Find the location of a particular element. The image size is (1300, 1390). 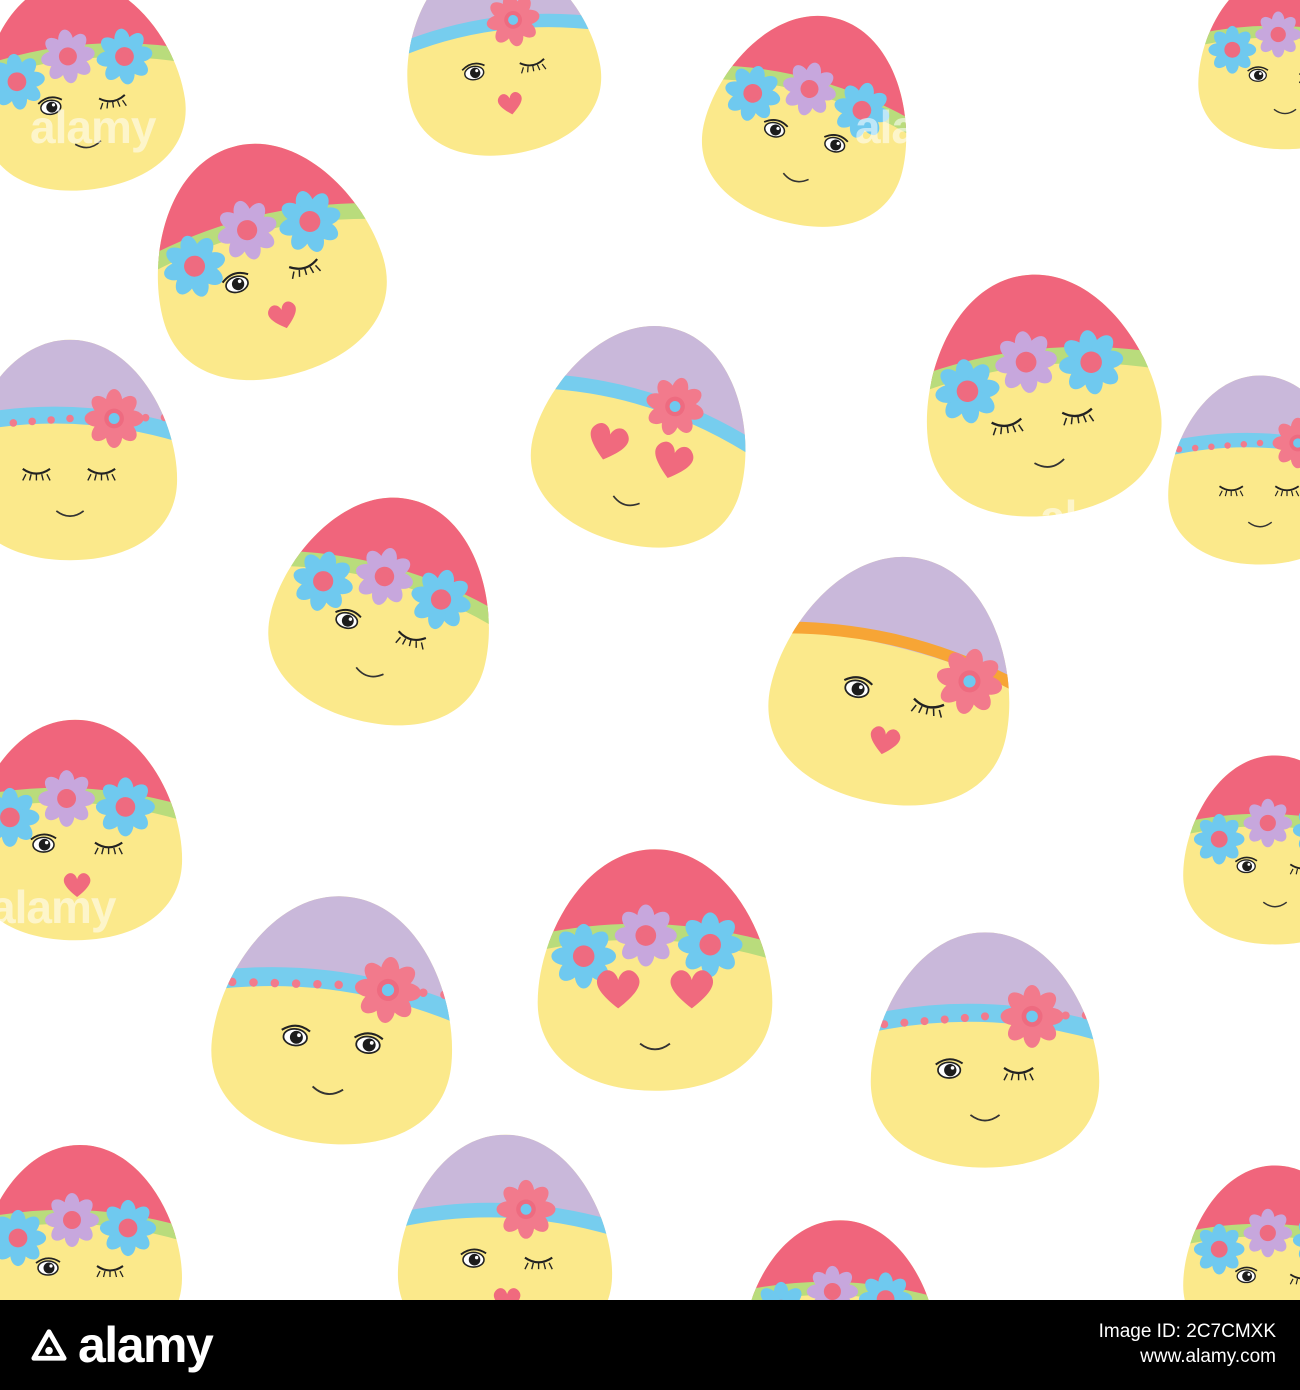

image-meta: Image ID: 2C7CMXK www.alamy.com is located at coordinates (1187, 1345).